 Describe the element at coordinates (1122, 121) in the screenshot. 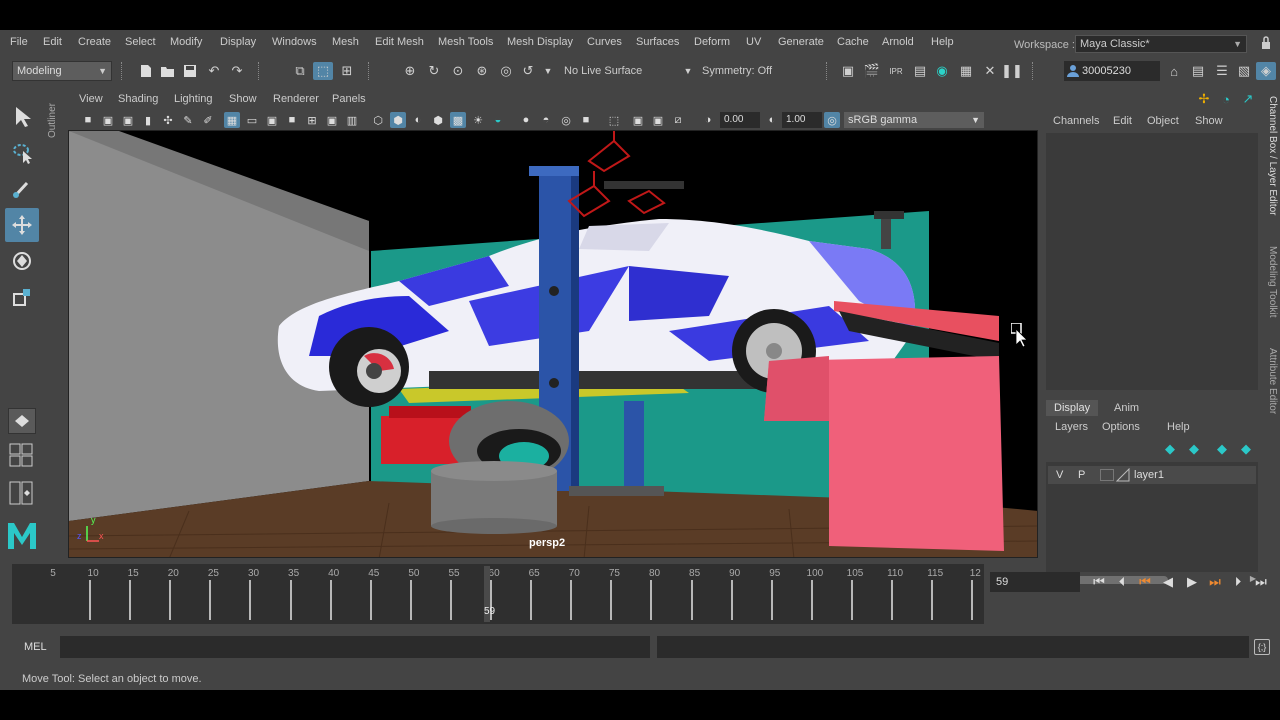

I see `channel-box-menu-edit: Edit` at that location.